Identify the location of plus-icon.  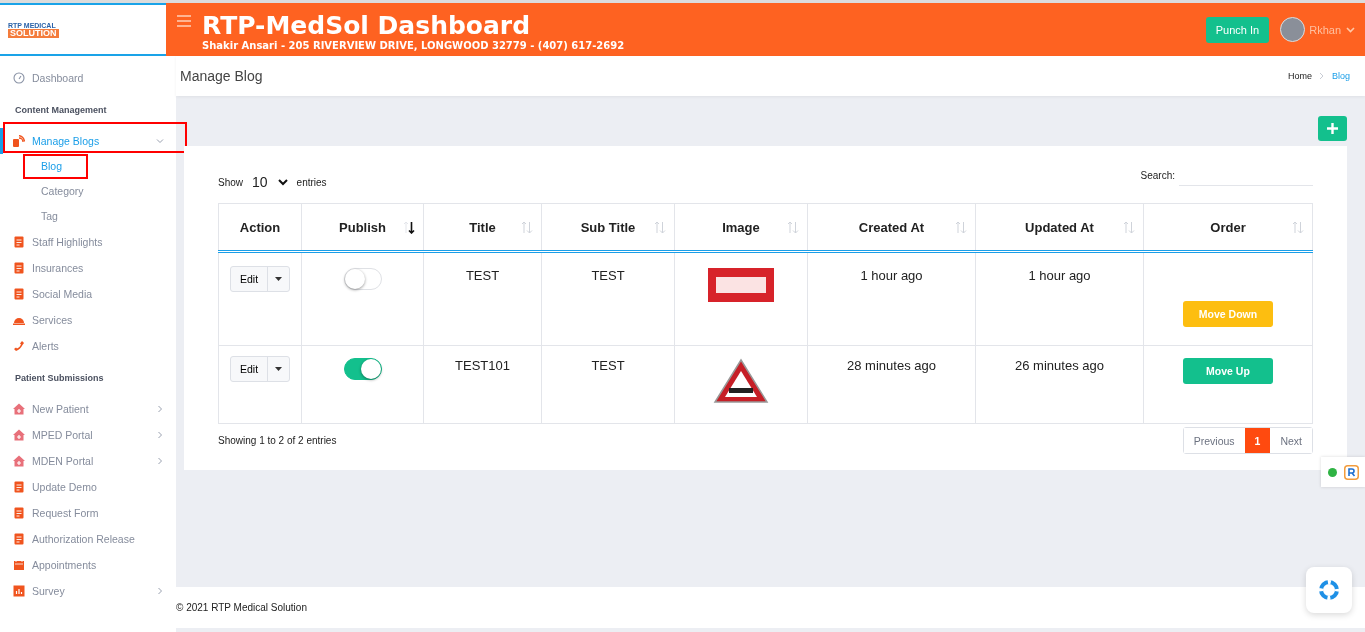
(1332, 128).